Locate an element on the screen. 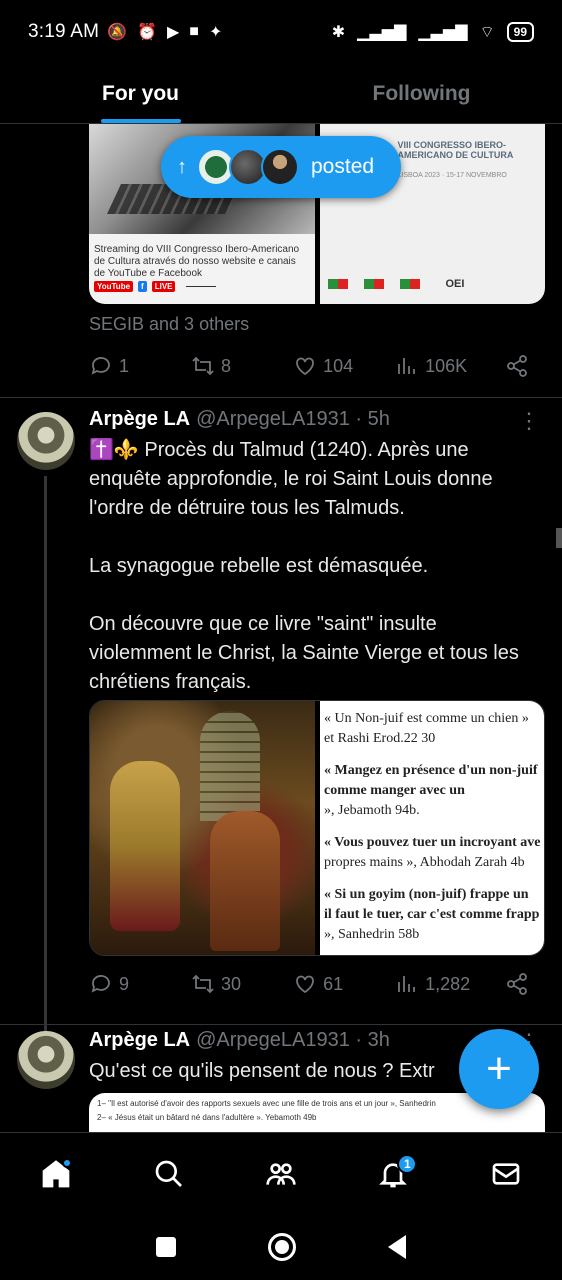 This screenshot has width=562, height=1280. author-handle: @ArpegeLA1931 · 5h is located at coordinates (293, 419).